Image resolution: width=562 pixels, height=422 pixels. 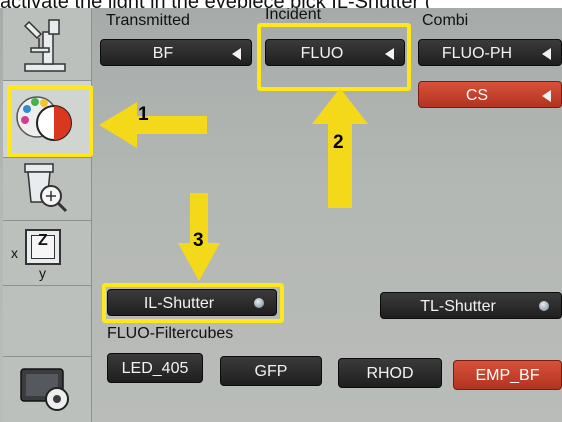 What do you see at coordinates (193, 303) in the screenshot?
I see `highlight-il-shutter` at bounding box center [193, 303].